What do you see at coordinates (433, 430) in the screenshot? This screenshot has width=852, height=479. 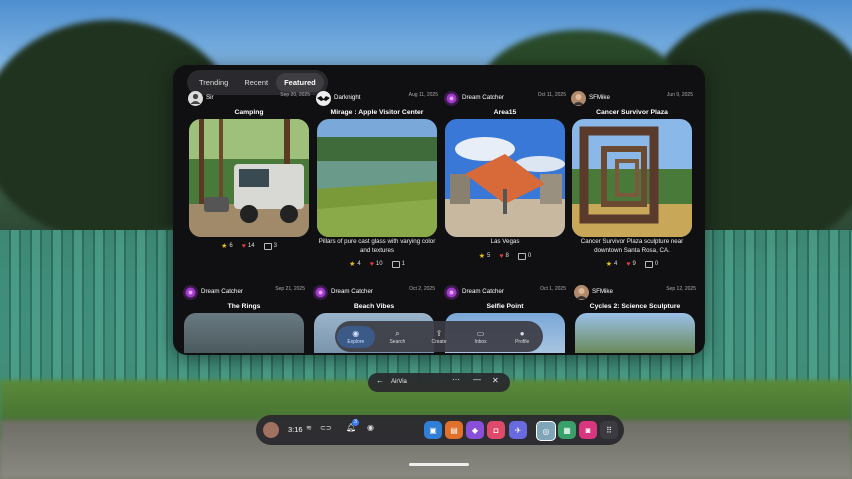 I see `gallery-icon: ▣` at bounding box center [433, 430].